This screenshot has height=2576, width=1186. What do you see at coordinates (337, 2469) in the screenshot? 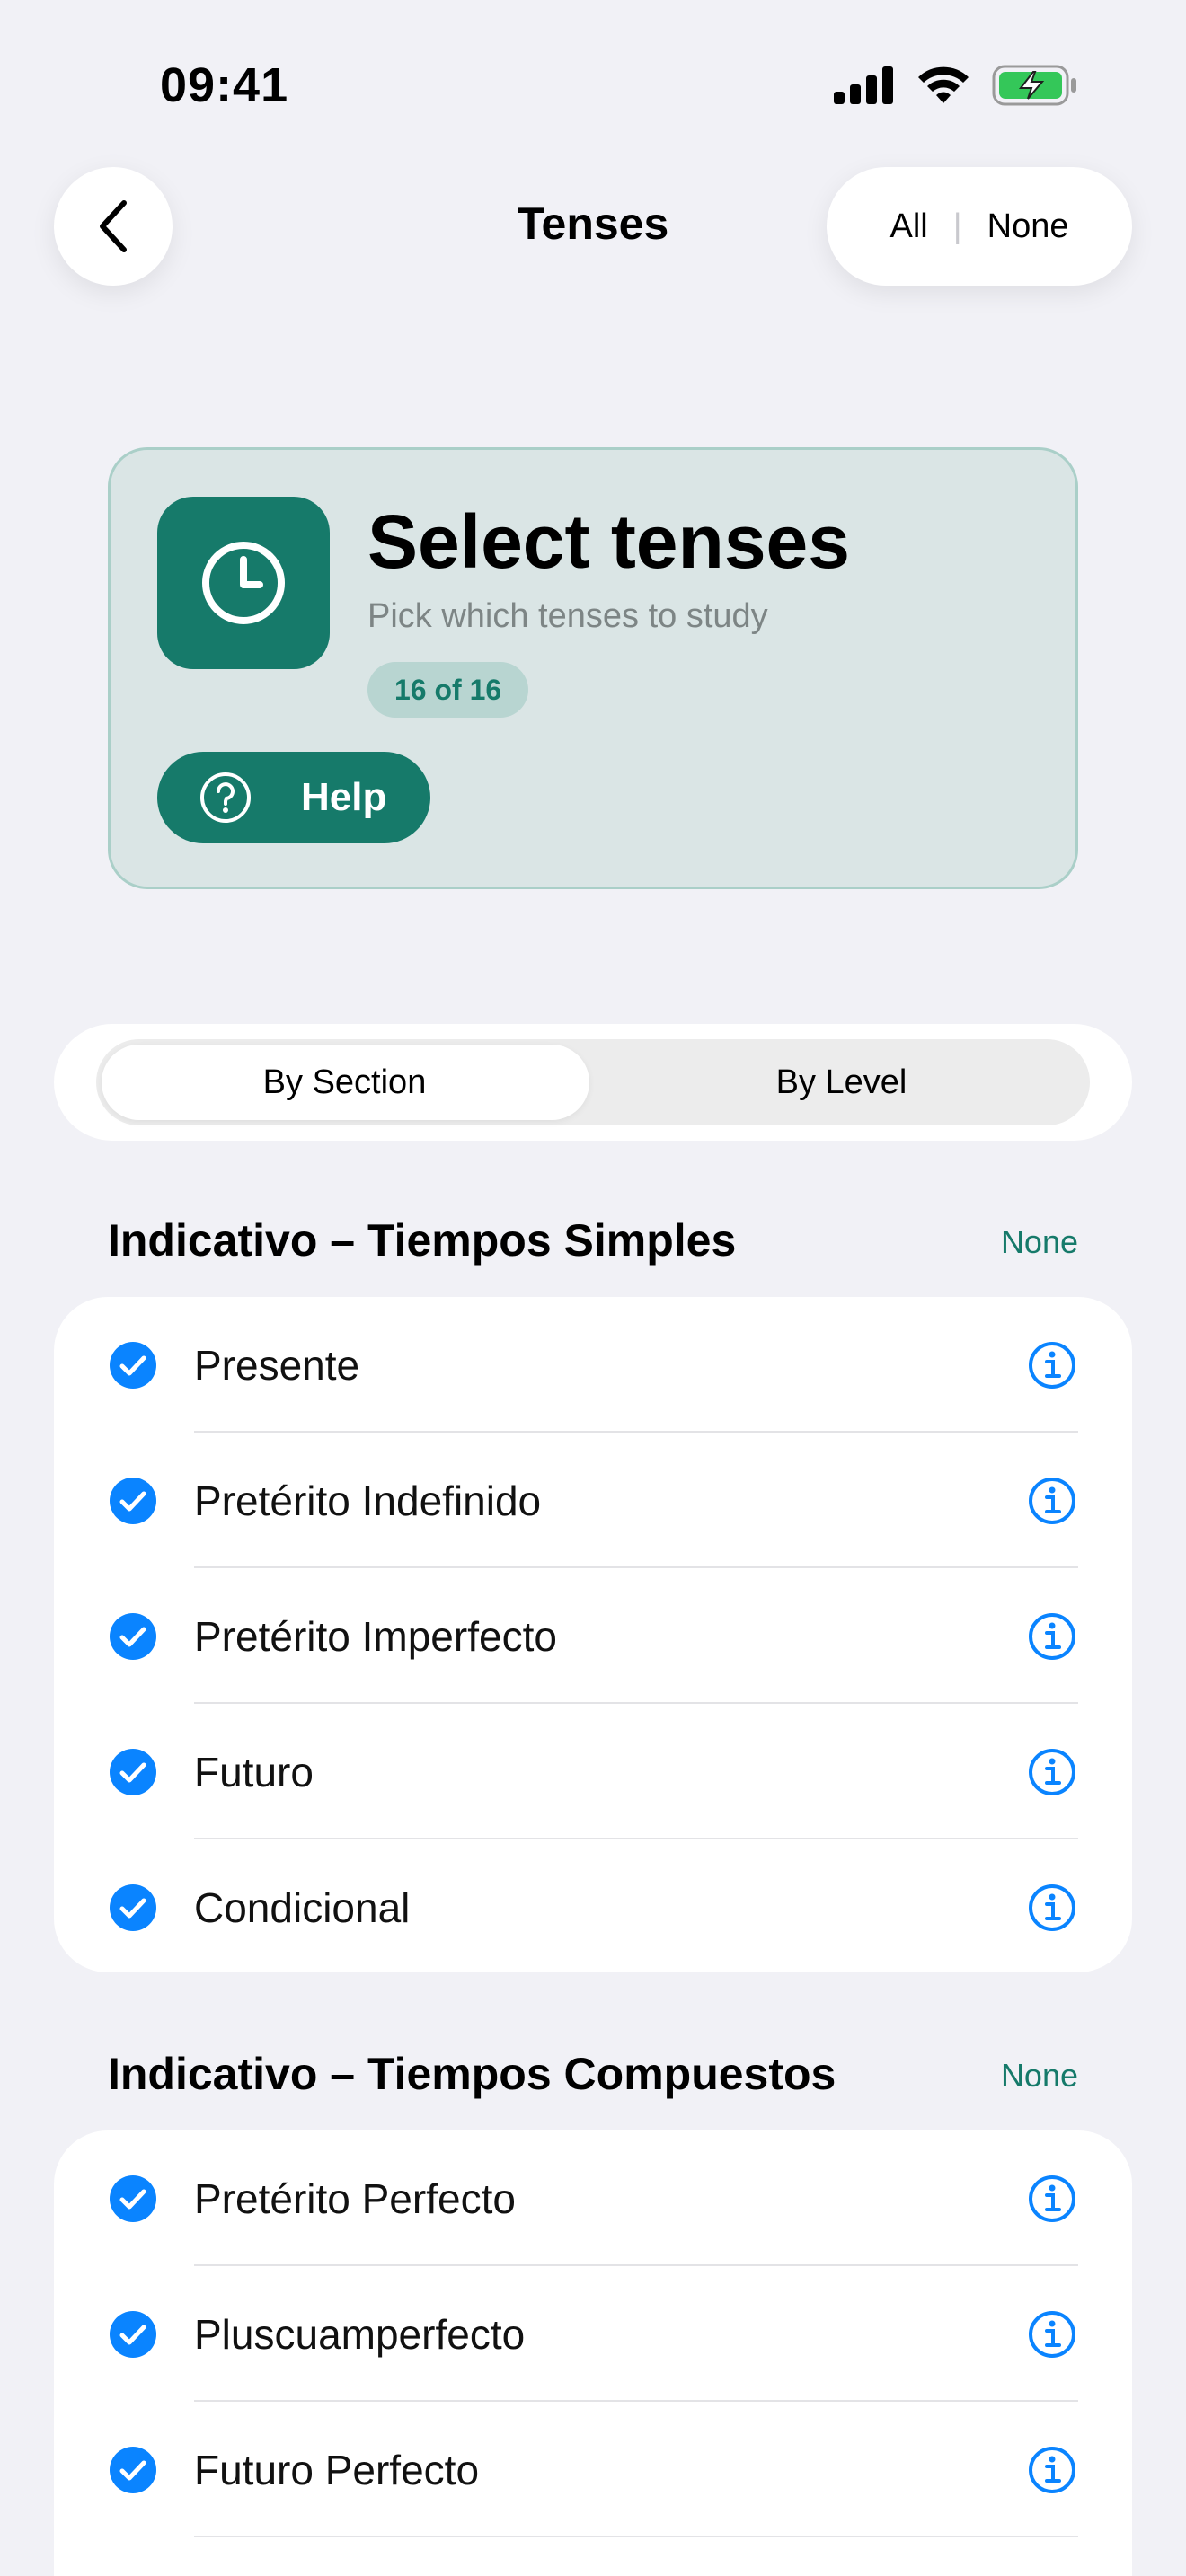
I see `tense-label: Futuro Perfecto` at bounding box center [337, 2469].